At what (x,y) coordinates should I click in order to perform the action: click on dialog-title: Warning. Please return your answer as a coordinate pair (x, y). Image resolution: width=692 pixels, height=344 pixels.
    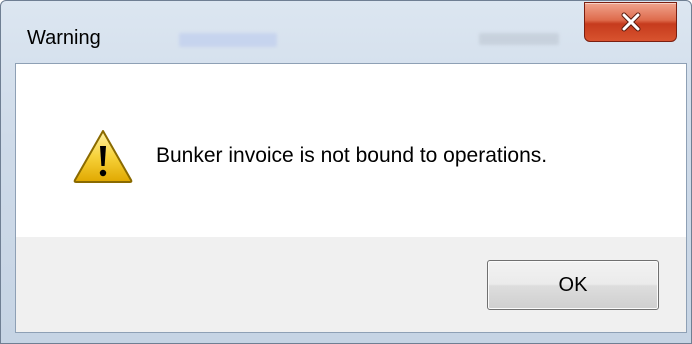
    Looking at the image, I should click on (64, 38).